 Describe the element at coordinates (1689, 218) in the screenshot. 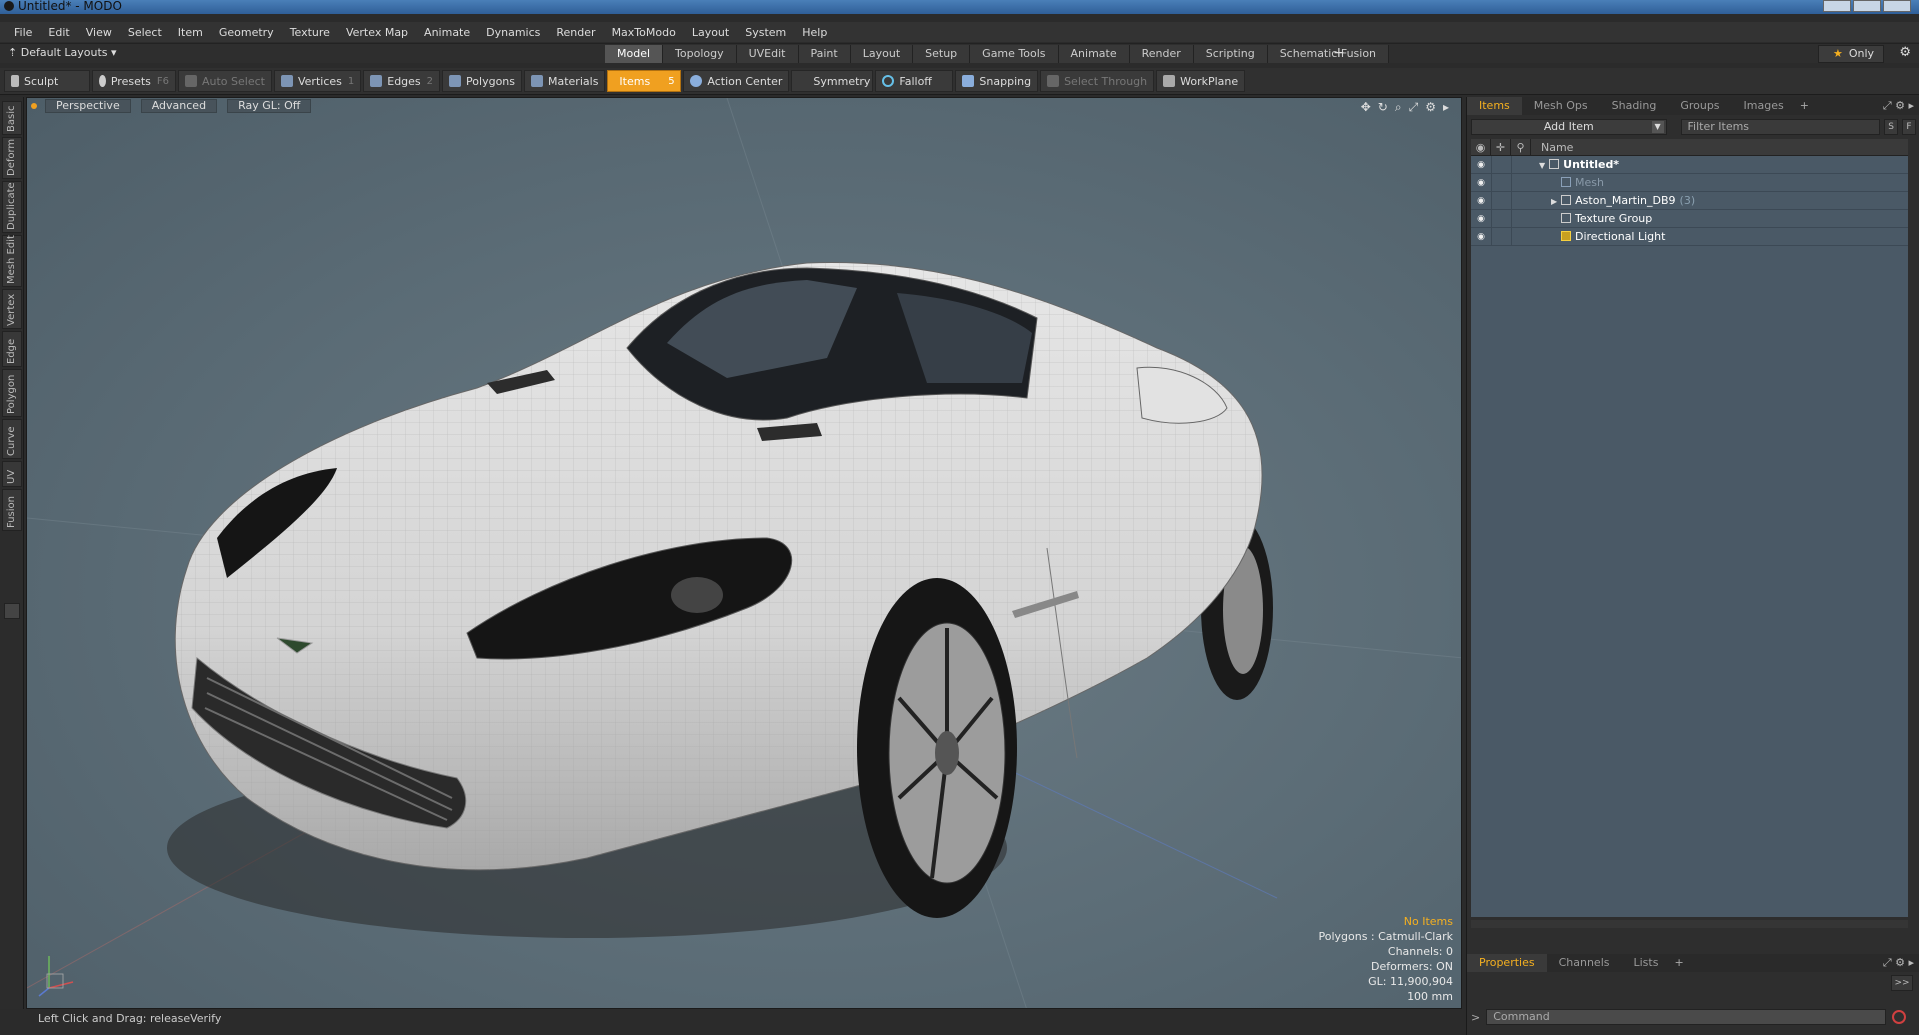

I see `list-item: ◉ Texture Group` at that location.